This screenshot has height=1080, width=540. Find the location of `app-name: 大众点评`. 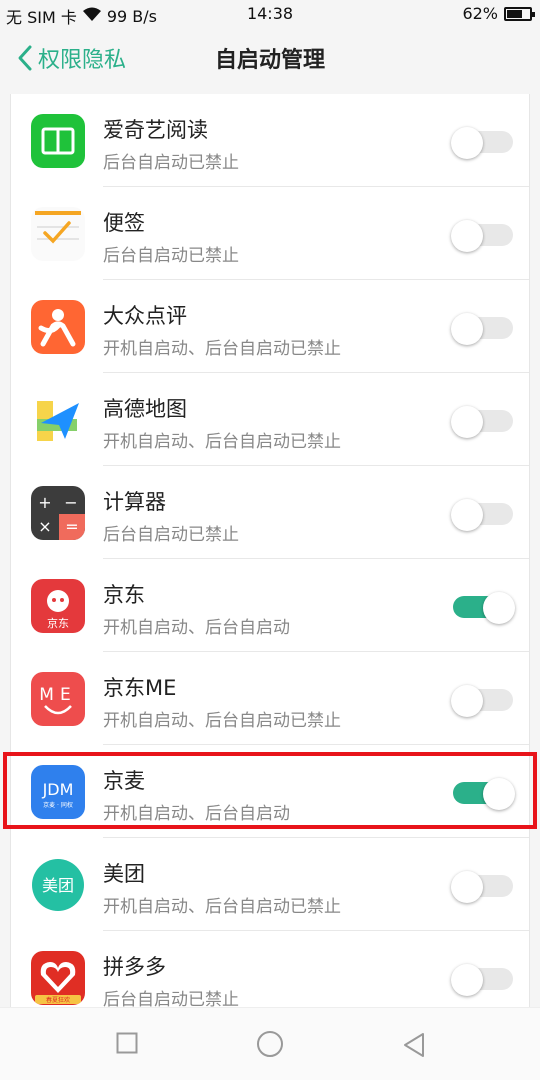

app-name: 大众点评 is located at coordinates (145, 316).